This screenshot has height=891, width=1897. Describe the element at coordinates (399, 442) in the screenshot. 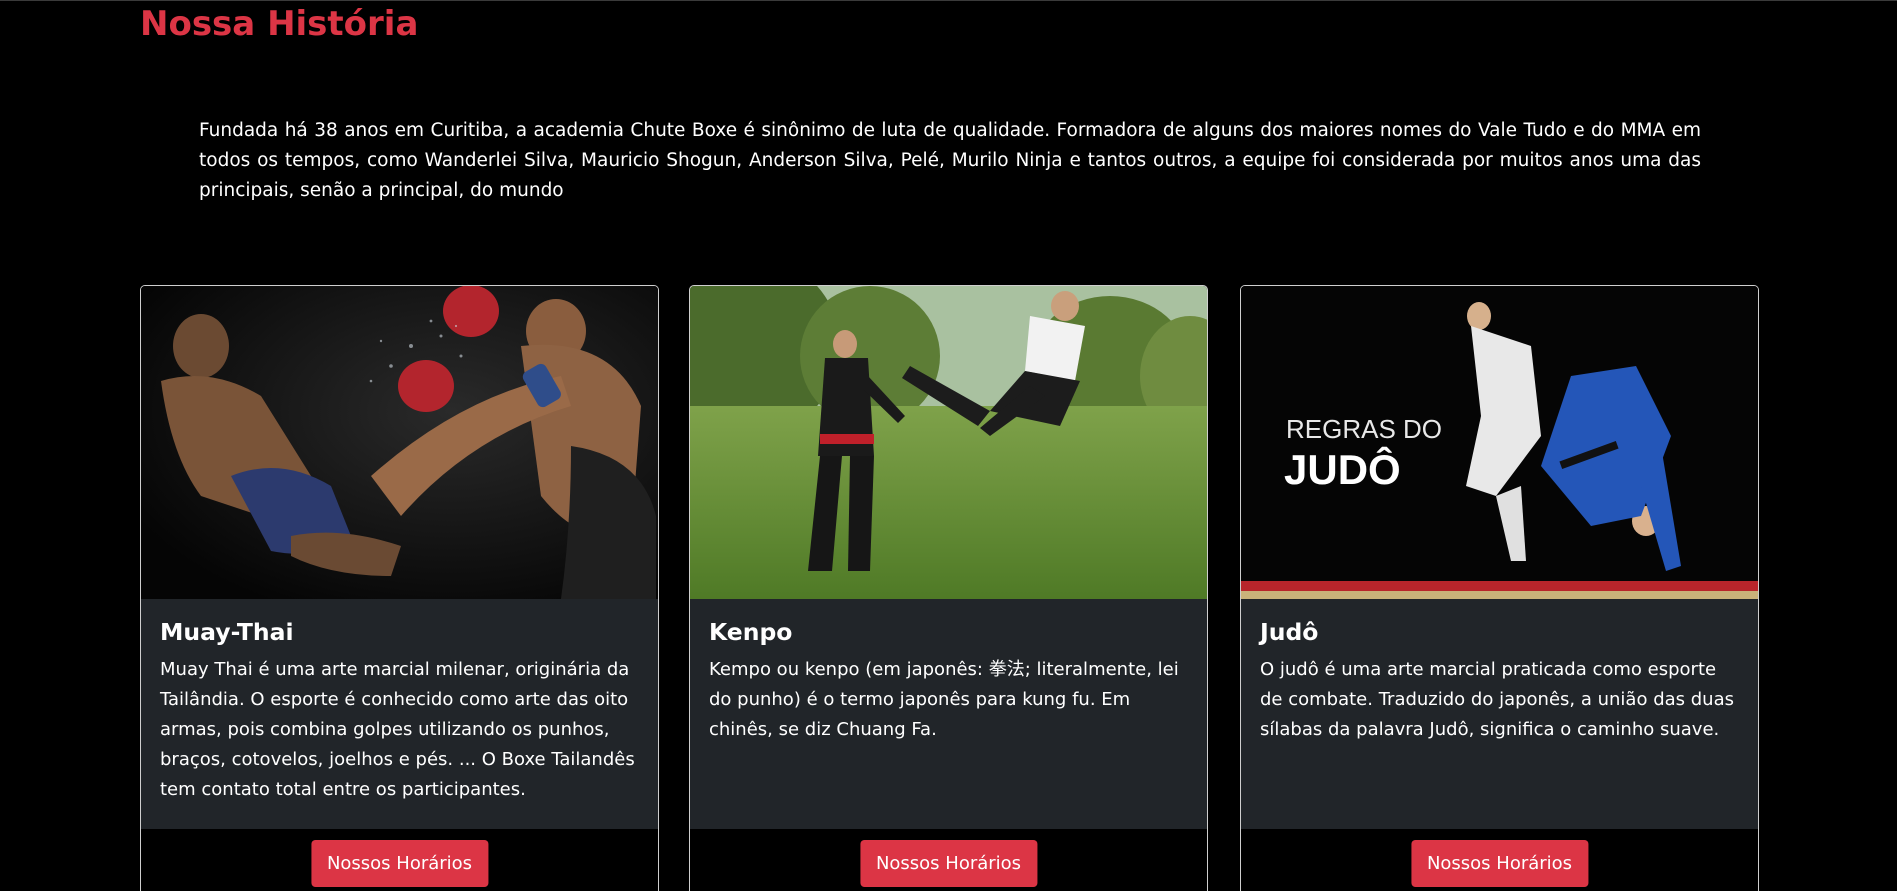

I see `muay-thai-image` at that location.